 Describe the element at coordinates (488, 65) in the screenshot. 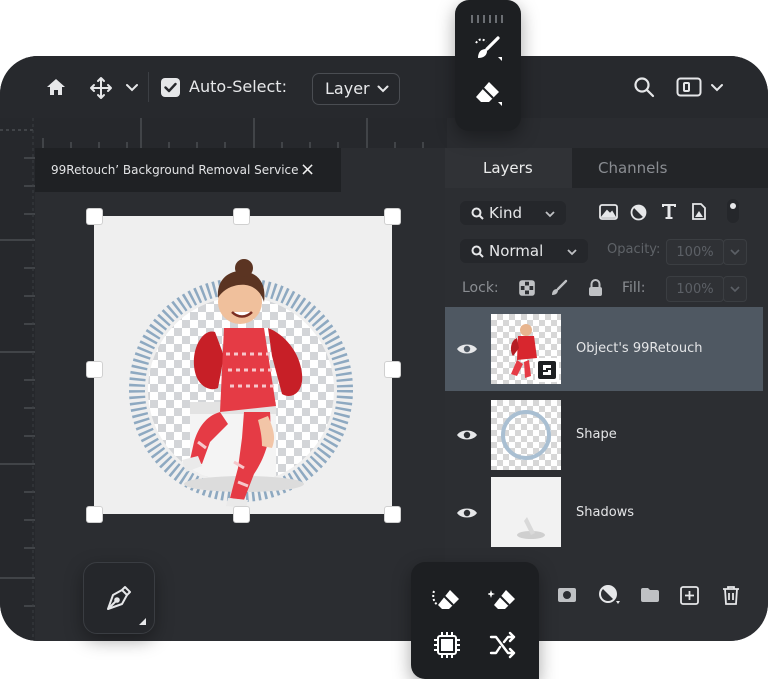

I see `floating-toolbox-top` at that location.